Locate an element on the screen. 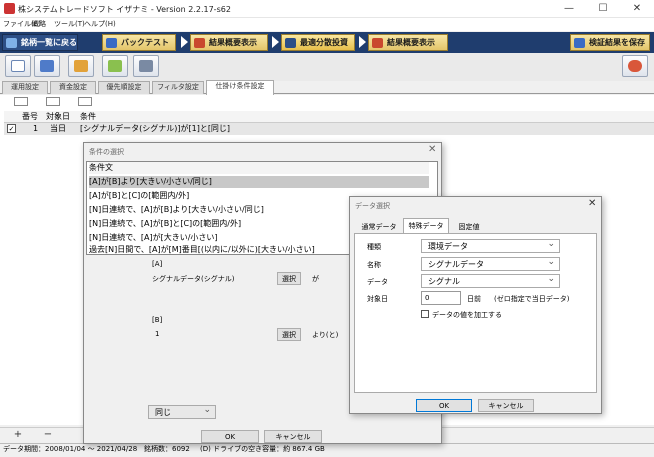 This screenshot has height=457, width=654. row-checkbox: ✓ is located at coordinates (11, 128).